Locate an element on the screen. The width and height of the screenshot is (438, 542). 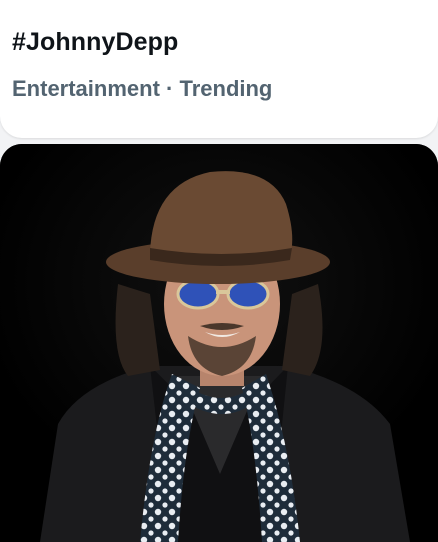
trend-hashtag: #JohnnyDepp is located at coordinates (95, 42).